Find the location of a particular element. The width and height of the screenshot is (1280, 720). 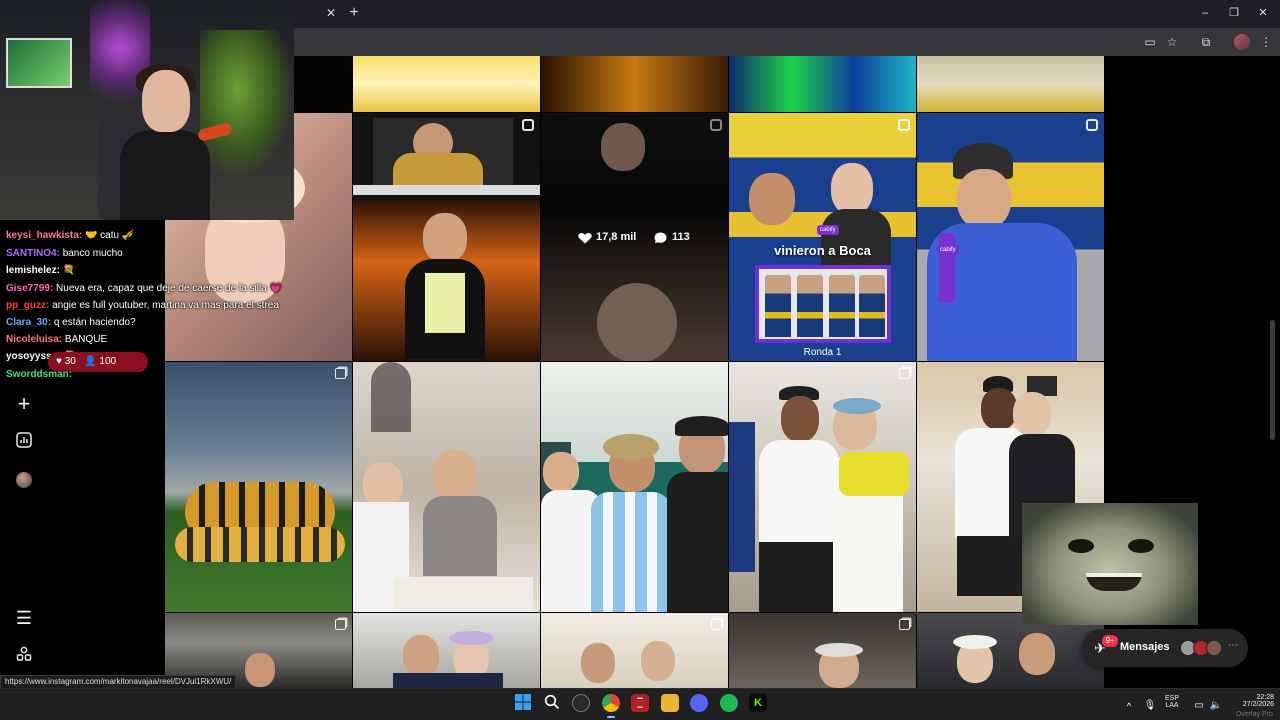

chat-message: lemishelez: 💐 is located at coordinates (41, 270).